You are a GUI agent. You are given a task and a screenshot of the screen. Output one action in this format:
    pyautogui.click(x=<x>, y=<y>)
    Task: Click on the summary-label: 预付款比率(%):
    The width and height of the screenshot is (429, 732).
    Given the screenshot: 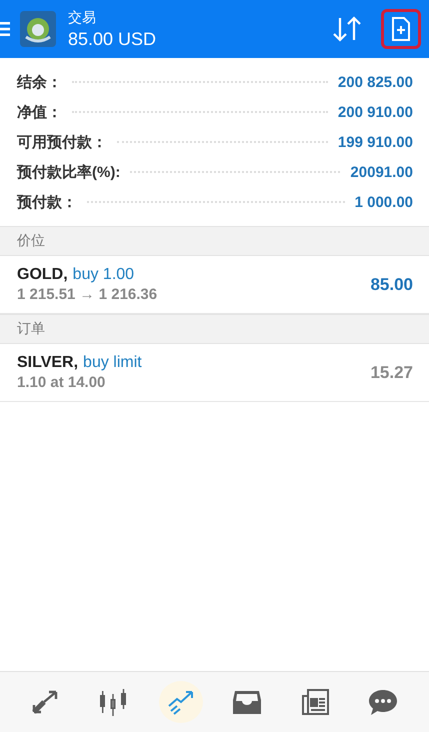 What is the action you would take?
    pyautogui.click(x=68, y=172)
    